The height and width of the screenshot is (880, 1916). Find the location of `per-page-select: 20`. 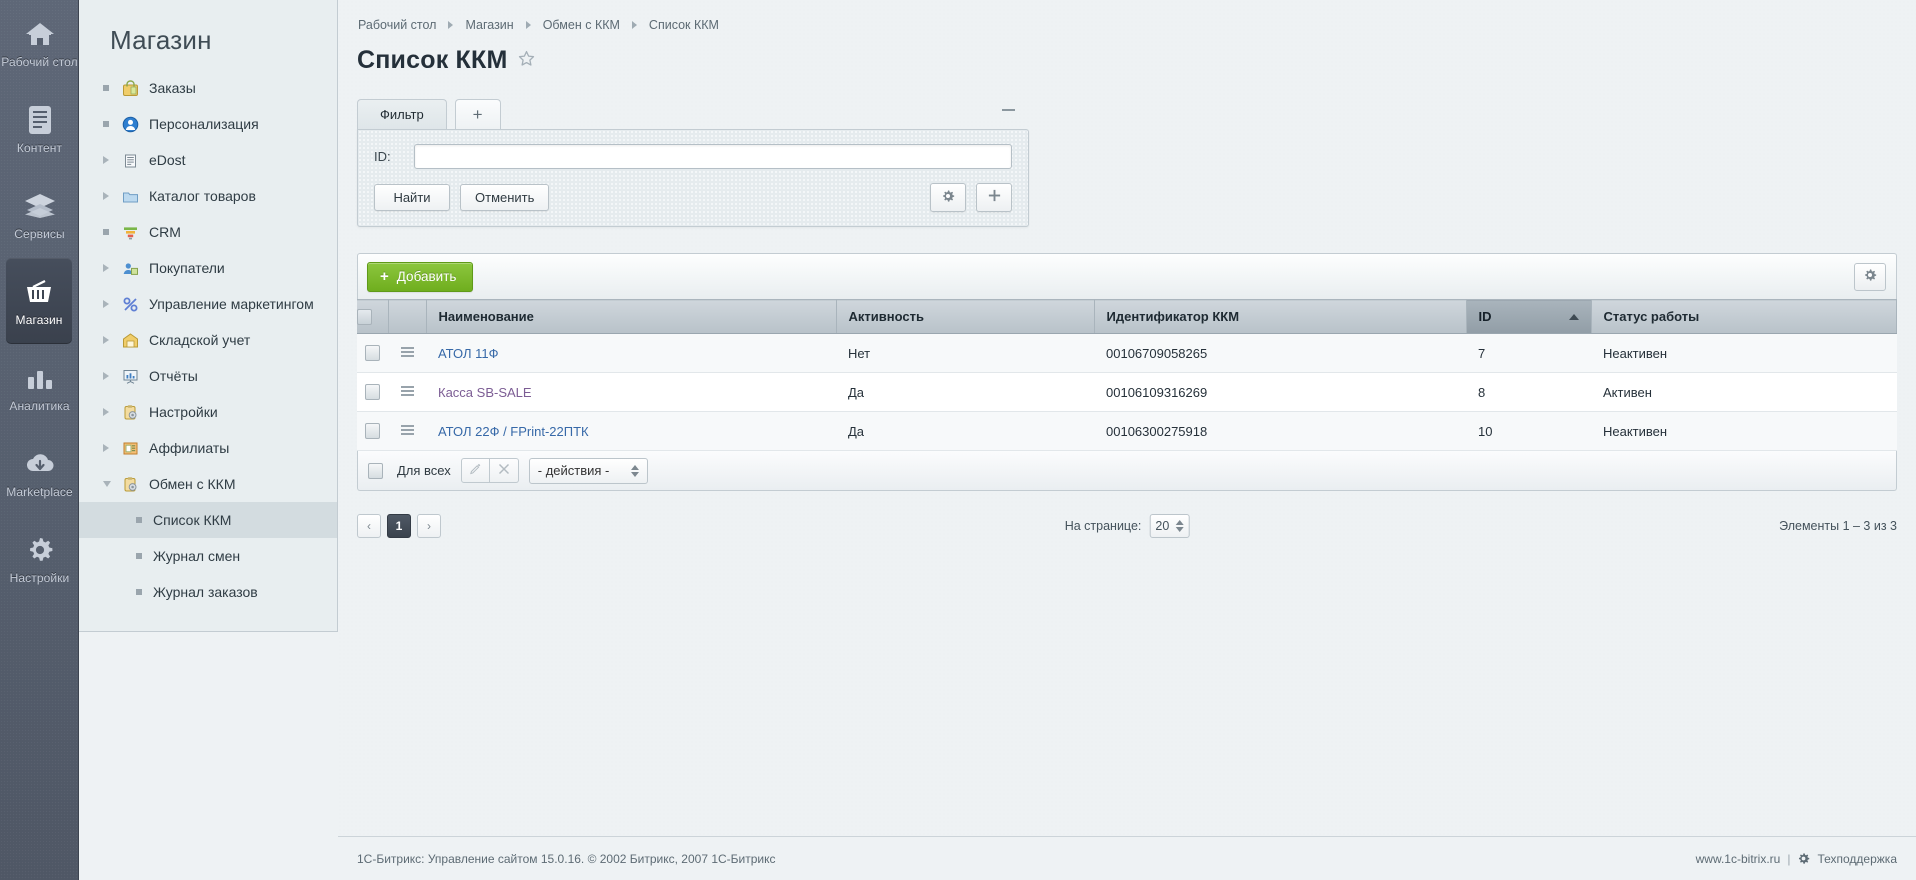

per-page-select: 20 is located at coordinates (1169, 526).